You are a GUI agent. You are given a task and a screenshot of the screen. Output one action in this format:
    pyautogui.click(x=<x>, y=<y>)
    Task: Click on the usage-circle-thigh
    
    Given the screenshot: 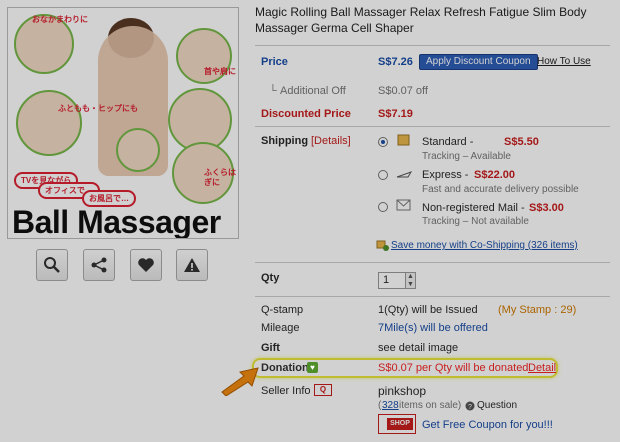 What is the action you would take?
    pyautogui.click(x=49, y=123)
    